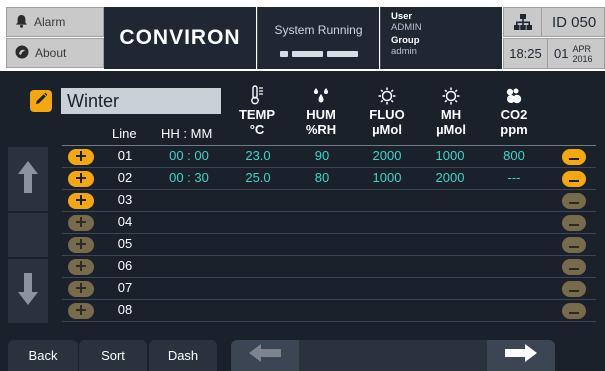 This screenshot has height=371, width=605. I want to click on line-cell: 03, so click(125, 199).